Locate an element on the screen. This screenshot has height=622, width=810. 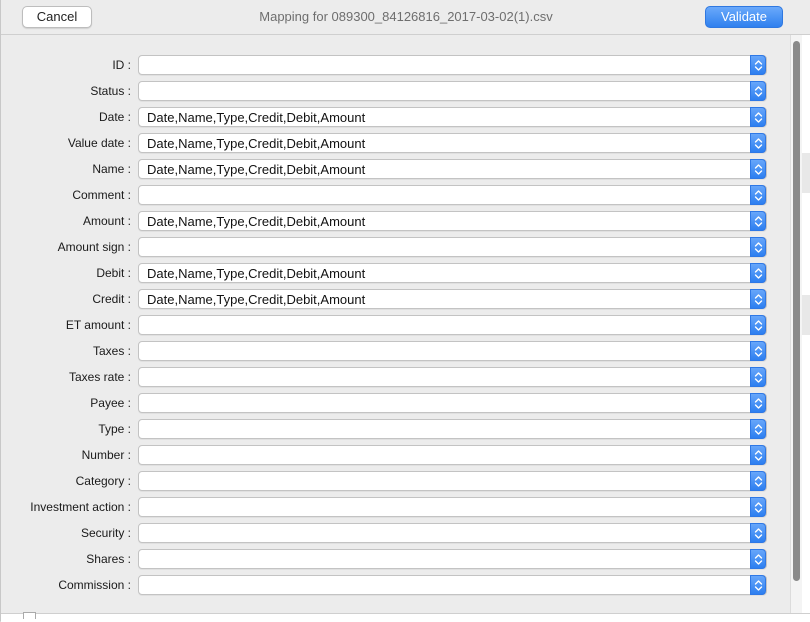
field-row-name: Name : Date,Name,Type,Credit,Debit,Amount is located at coordinates (395, 170).